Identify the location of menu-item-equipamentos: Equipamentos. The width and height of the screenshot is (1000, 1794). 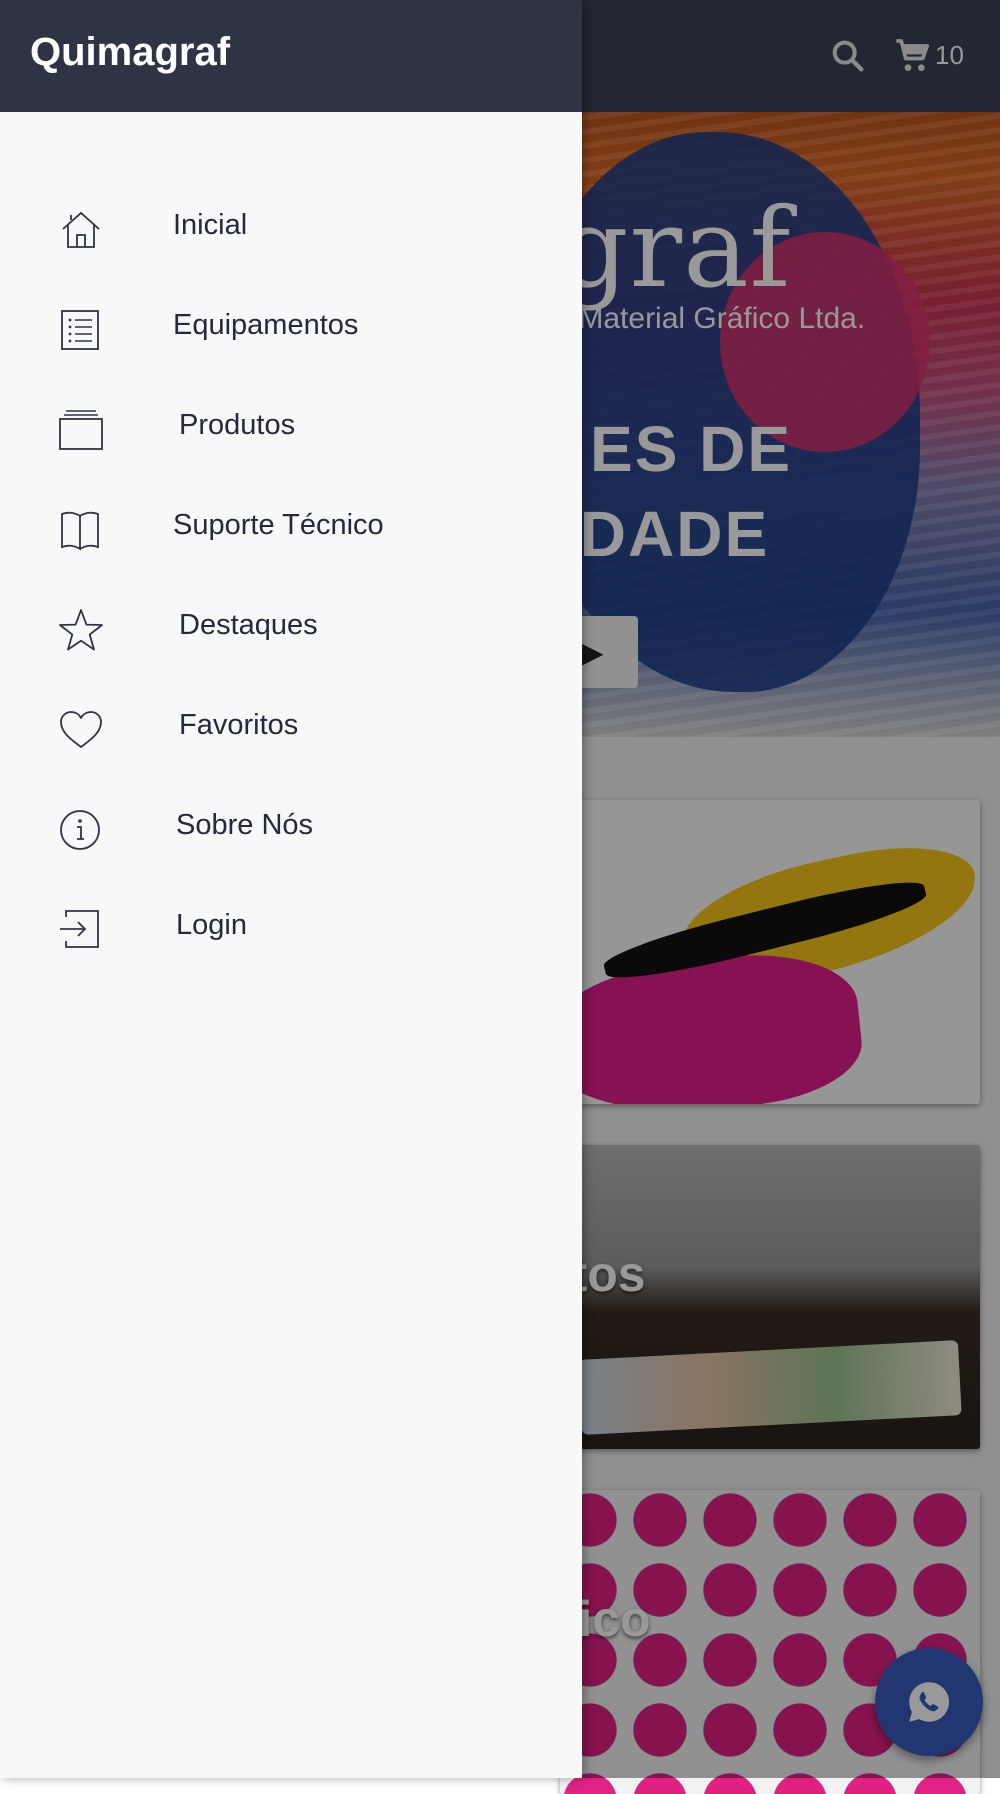
(291, 329).